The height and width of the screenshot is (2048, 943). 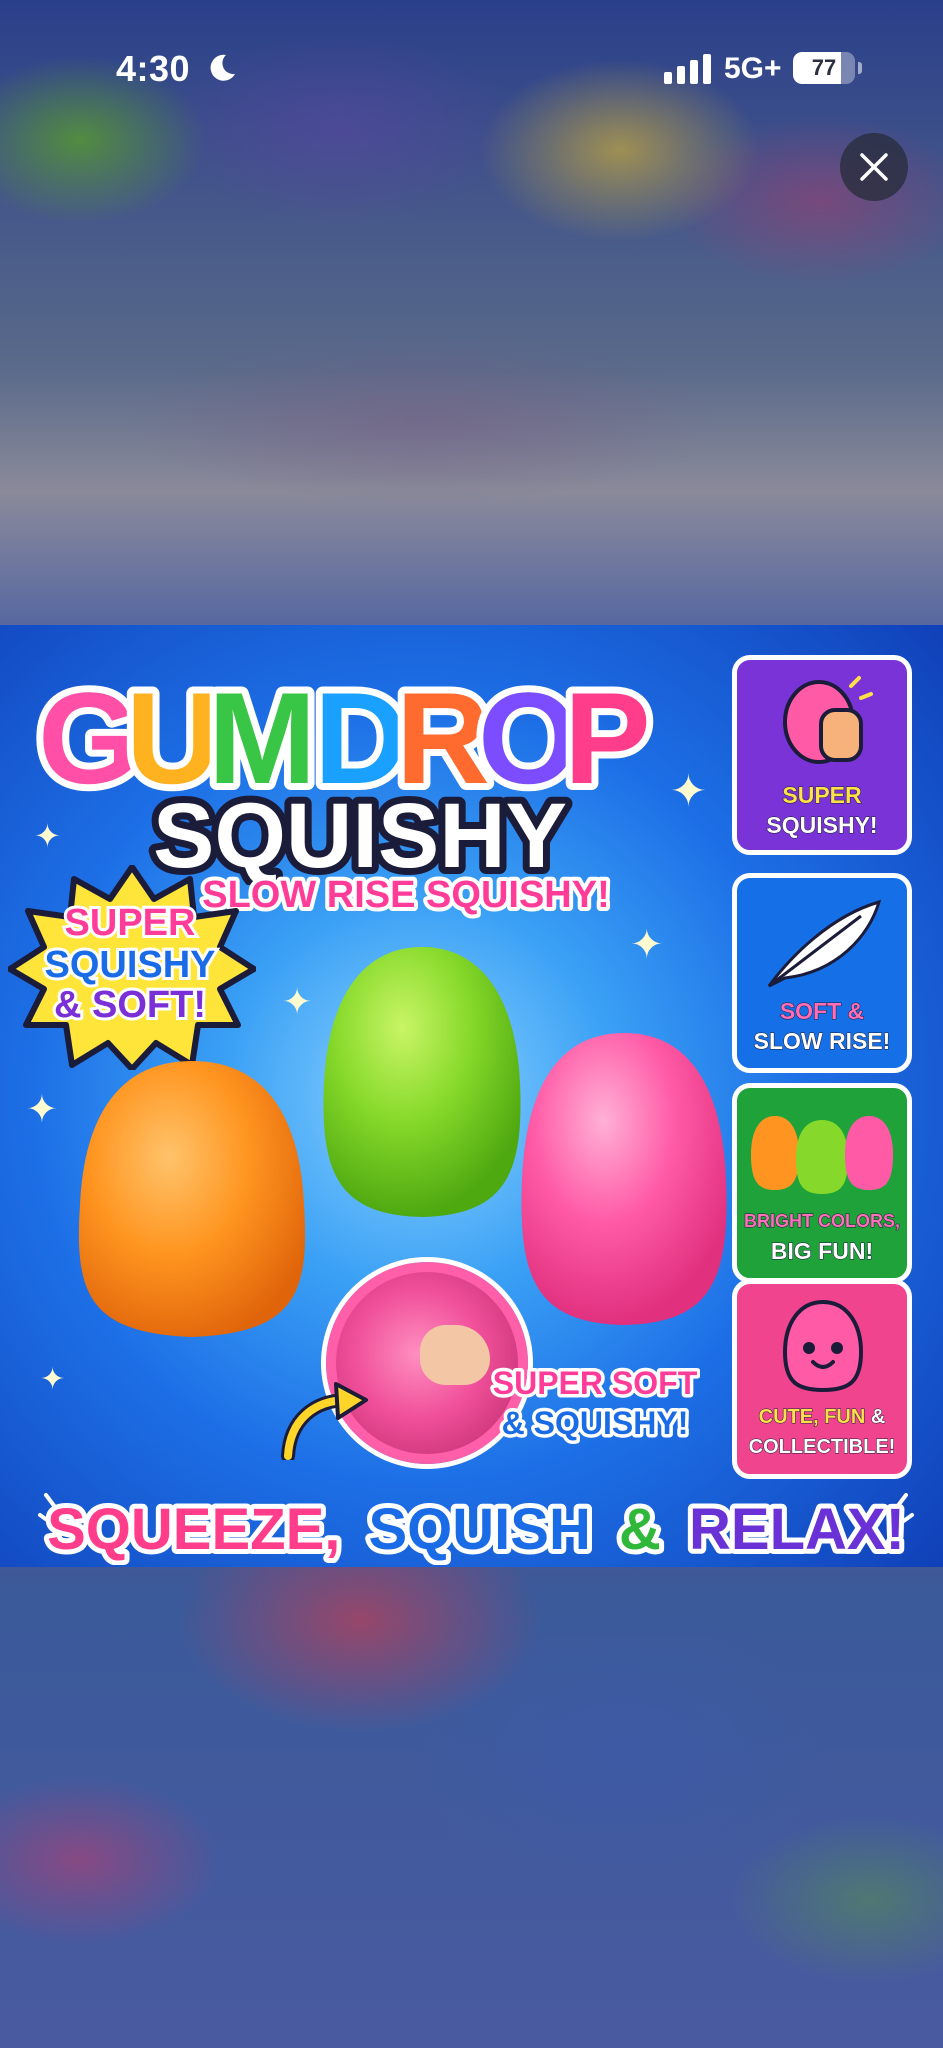 What do you see at coordinates (822, 1447) in the screenshot?
I see `card4-line2: COLLECTIBLE!` at bounding box center [822, 1447].